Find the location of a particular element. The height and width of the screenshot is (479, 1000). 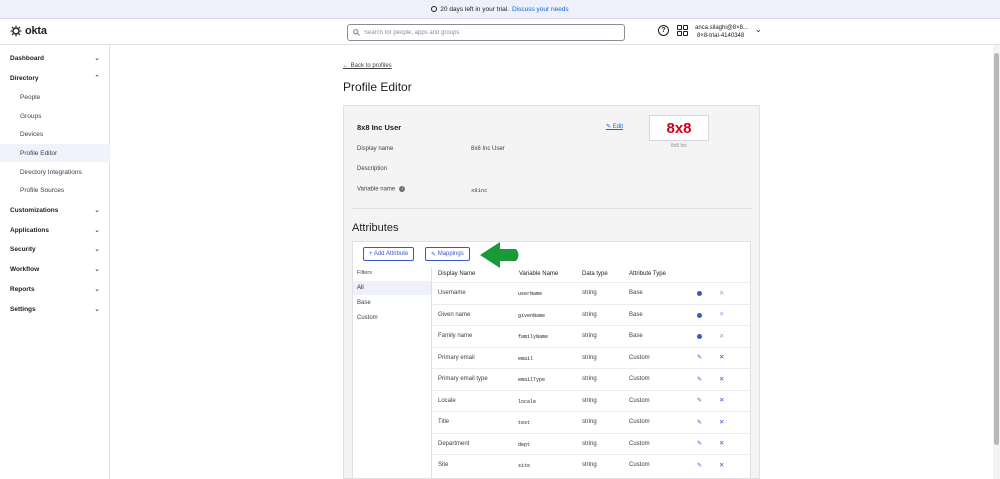

user-org: 8×8-trial-4140348 is located at coordinates (721, 36).